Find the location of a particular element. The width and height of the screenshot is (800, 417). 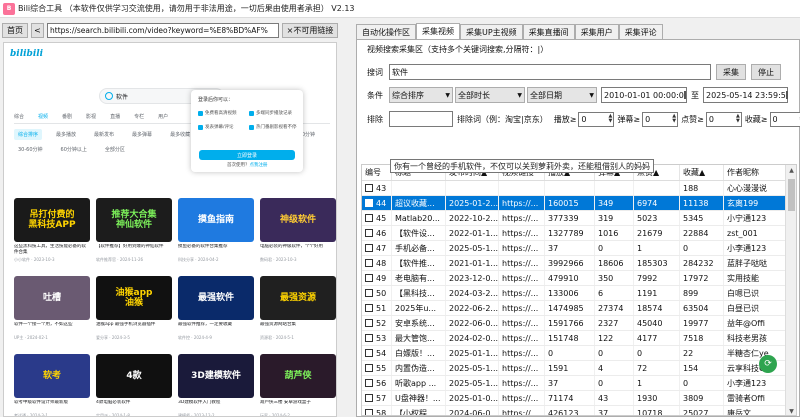

tab-3: 采集直播间 is located at coordinates (548, 32).